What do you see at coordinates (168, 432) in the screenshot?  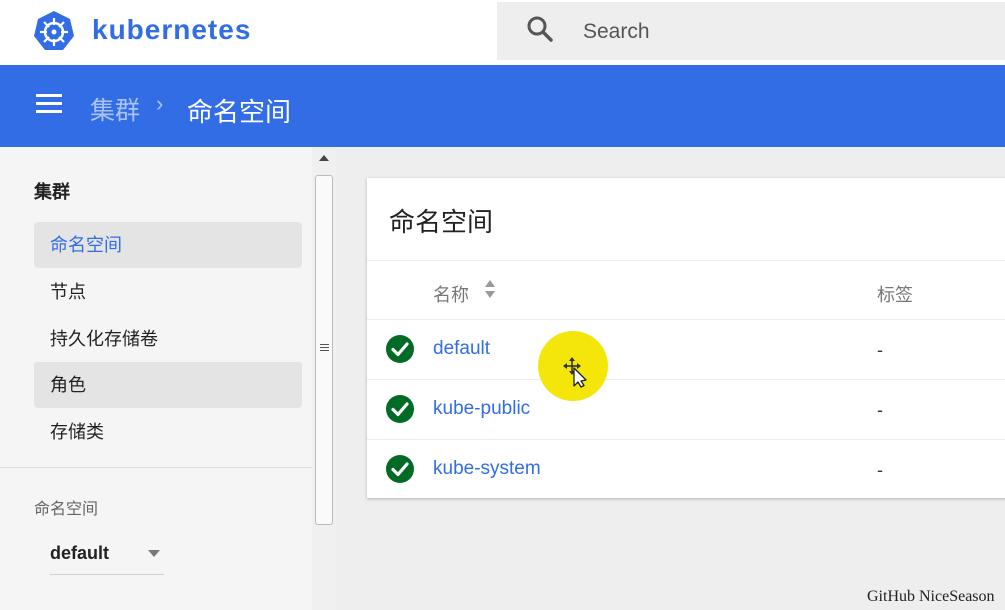 I see `sidebar-item-storage-classes: 存储类` at bounding box center [168, 432].